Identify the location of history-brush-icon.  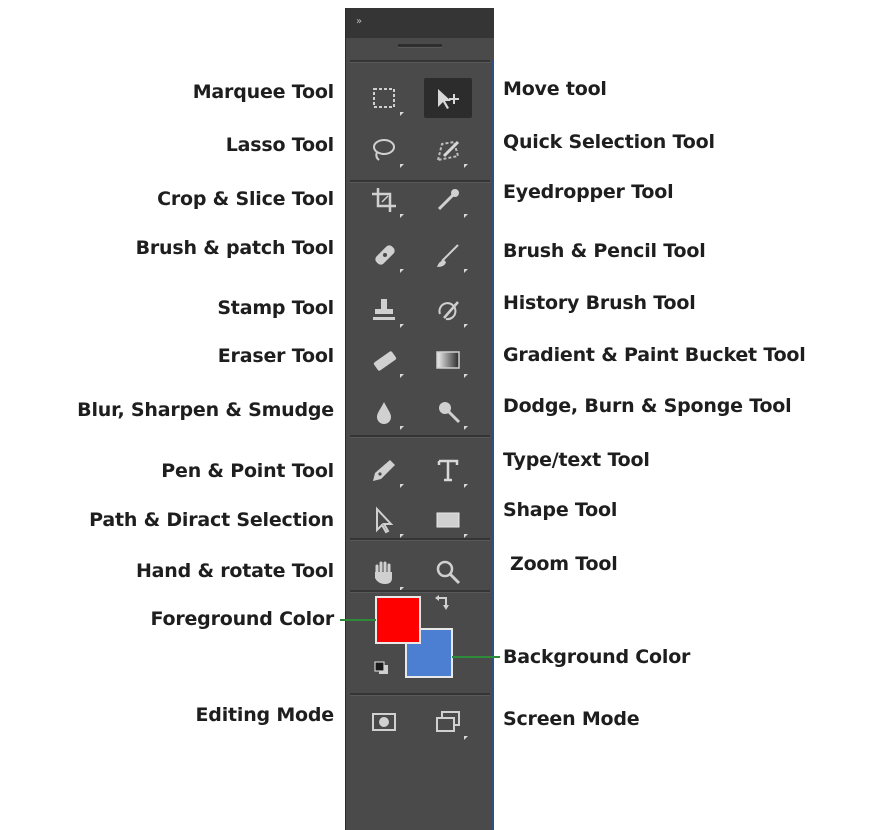
(448, 311).